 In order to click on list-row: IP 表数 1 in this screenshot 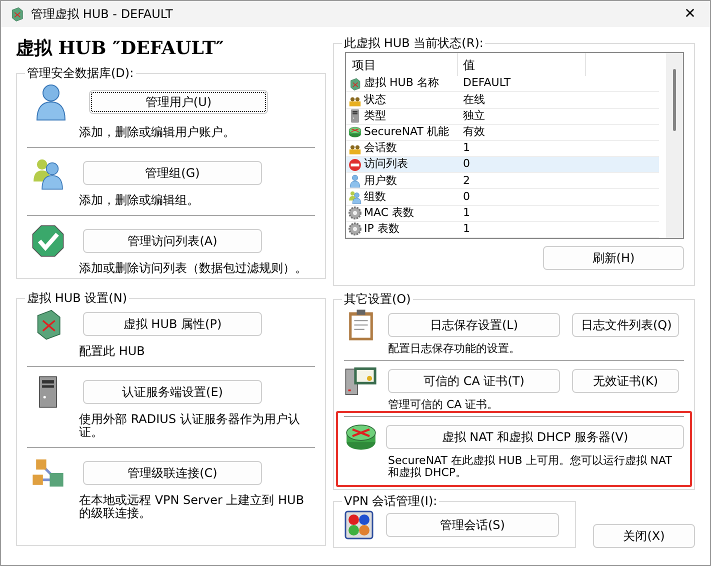, I will do `click(502, 230)`.